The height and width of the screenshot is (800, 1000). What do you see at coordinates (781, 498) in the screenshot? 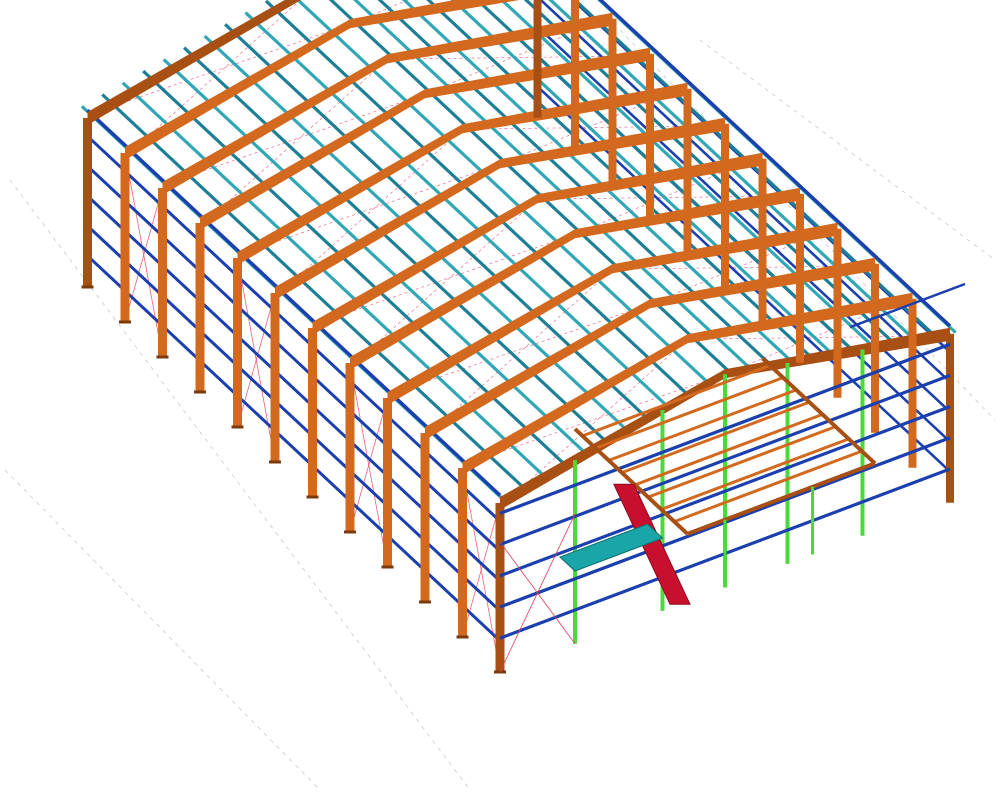
I see `mezzanine-beam` at bounding box center [781, 498].